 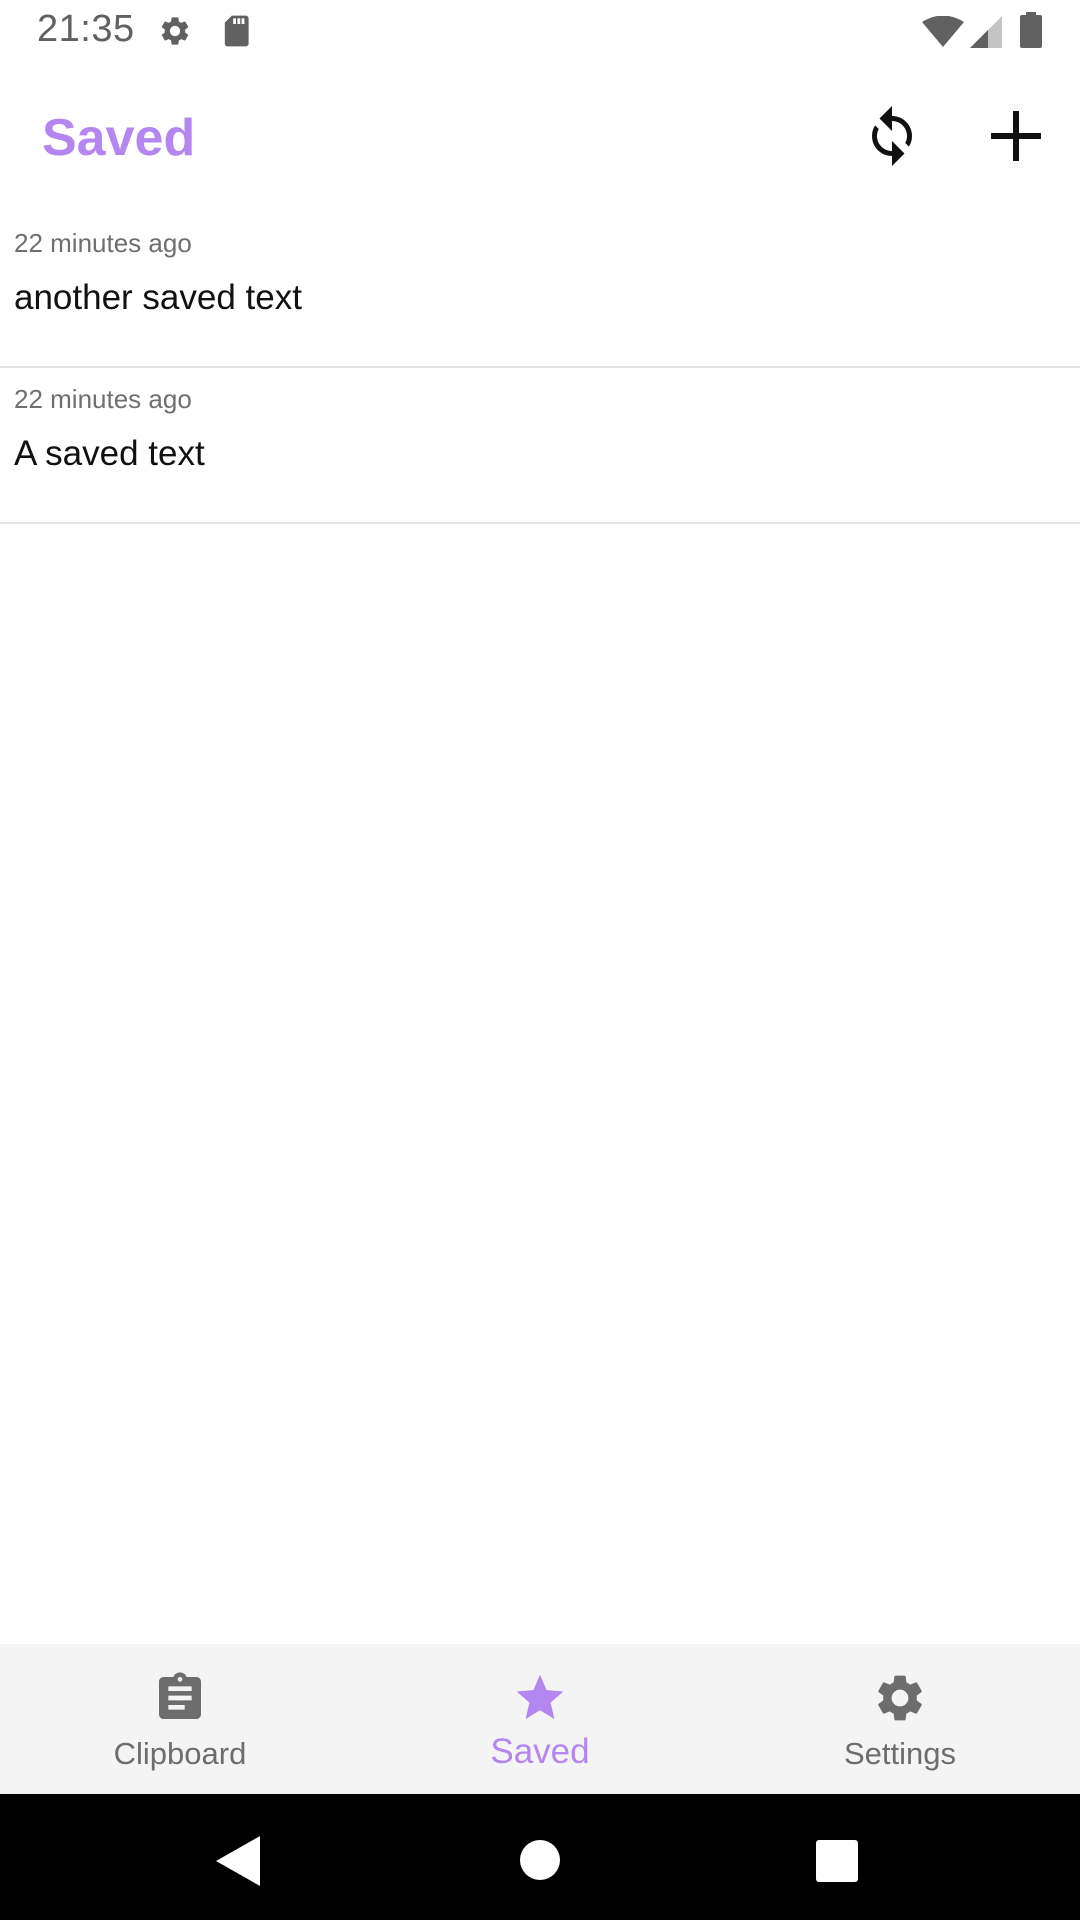 I want to click on nav-label-settings: Settings, so click(x=899, y=1753).